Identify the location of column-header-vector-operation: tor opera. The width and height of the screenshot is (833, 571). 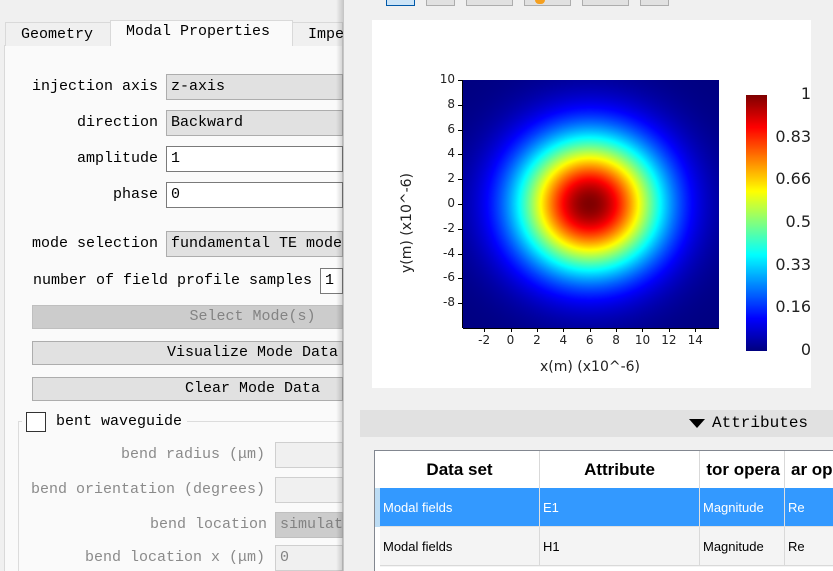
(742, 469).